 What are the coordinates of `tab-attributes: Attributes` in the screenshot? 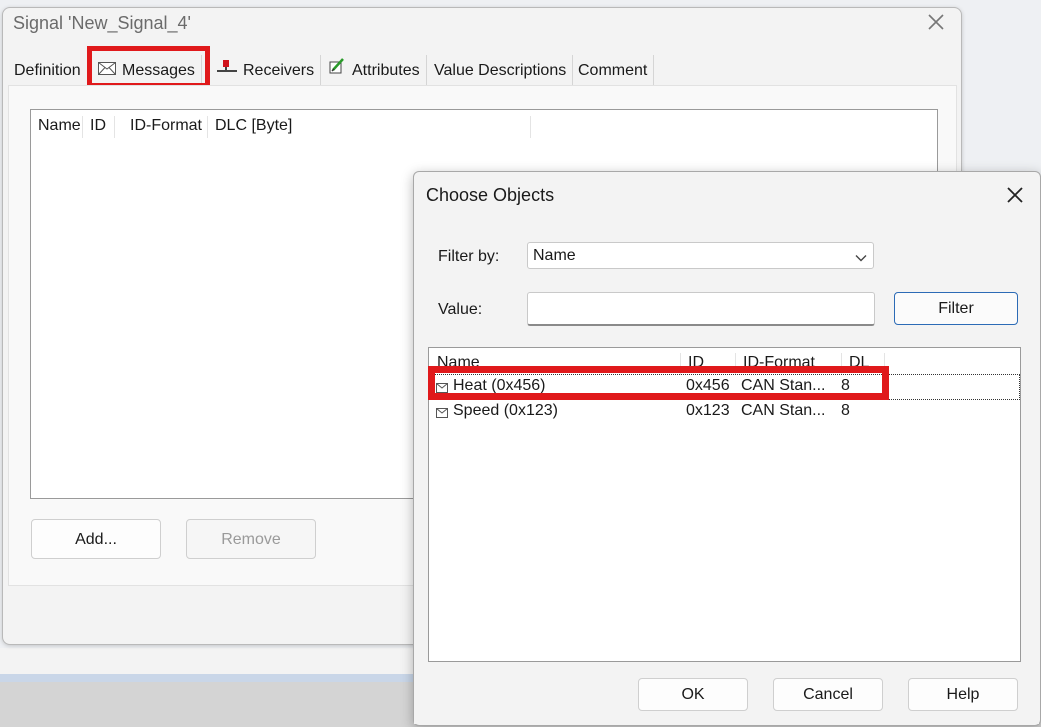 It's located at (374, 70).